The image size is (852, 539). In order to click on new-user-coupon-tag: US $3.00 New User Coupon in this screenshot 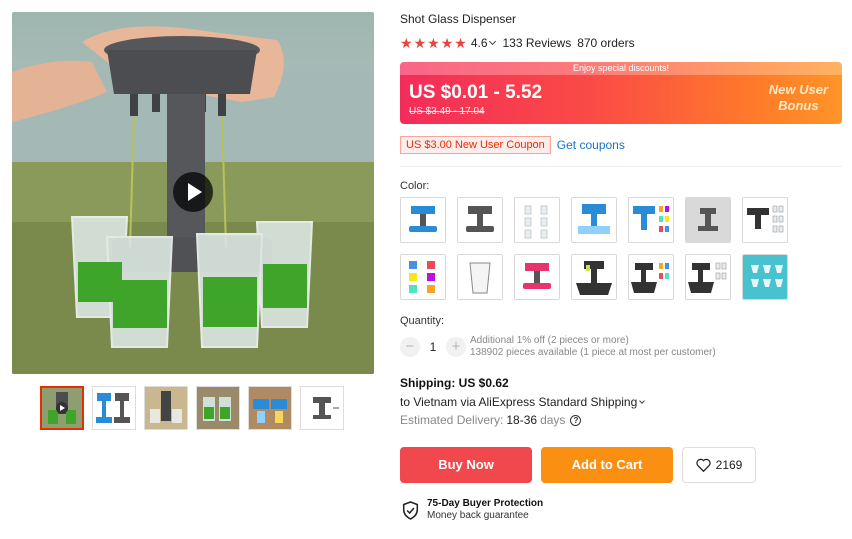, I will do `click(475, 145)`.